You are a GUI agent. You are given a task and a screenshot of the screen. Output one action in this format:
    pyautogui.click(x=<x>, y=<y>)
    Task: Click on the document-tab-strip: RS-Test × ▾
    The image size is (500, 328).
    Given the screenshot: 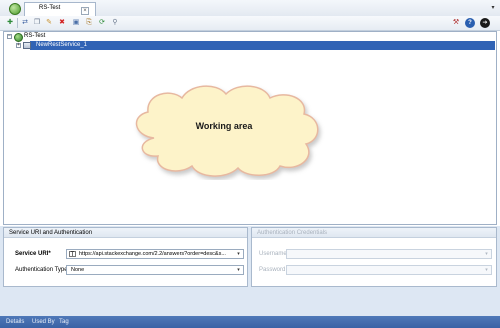 What is the action you would take?
    pyautogui.click(x=250, y=8)
    